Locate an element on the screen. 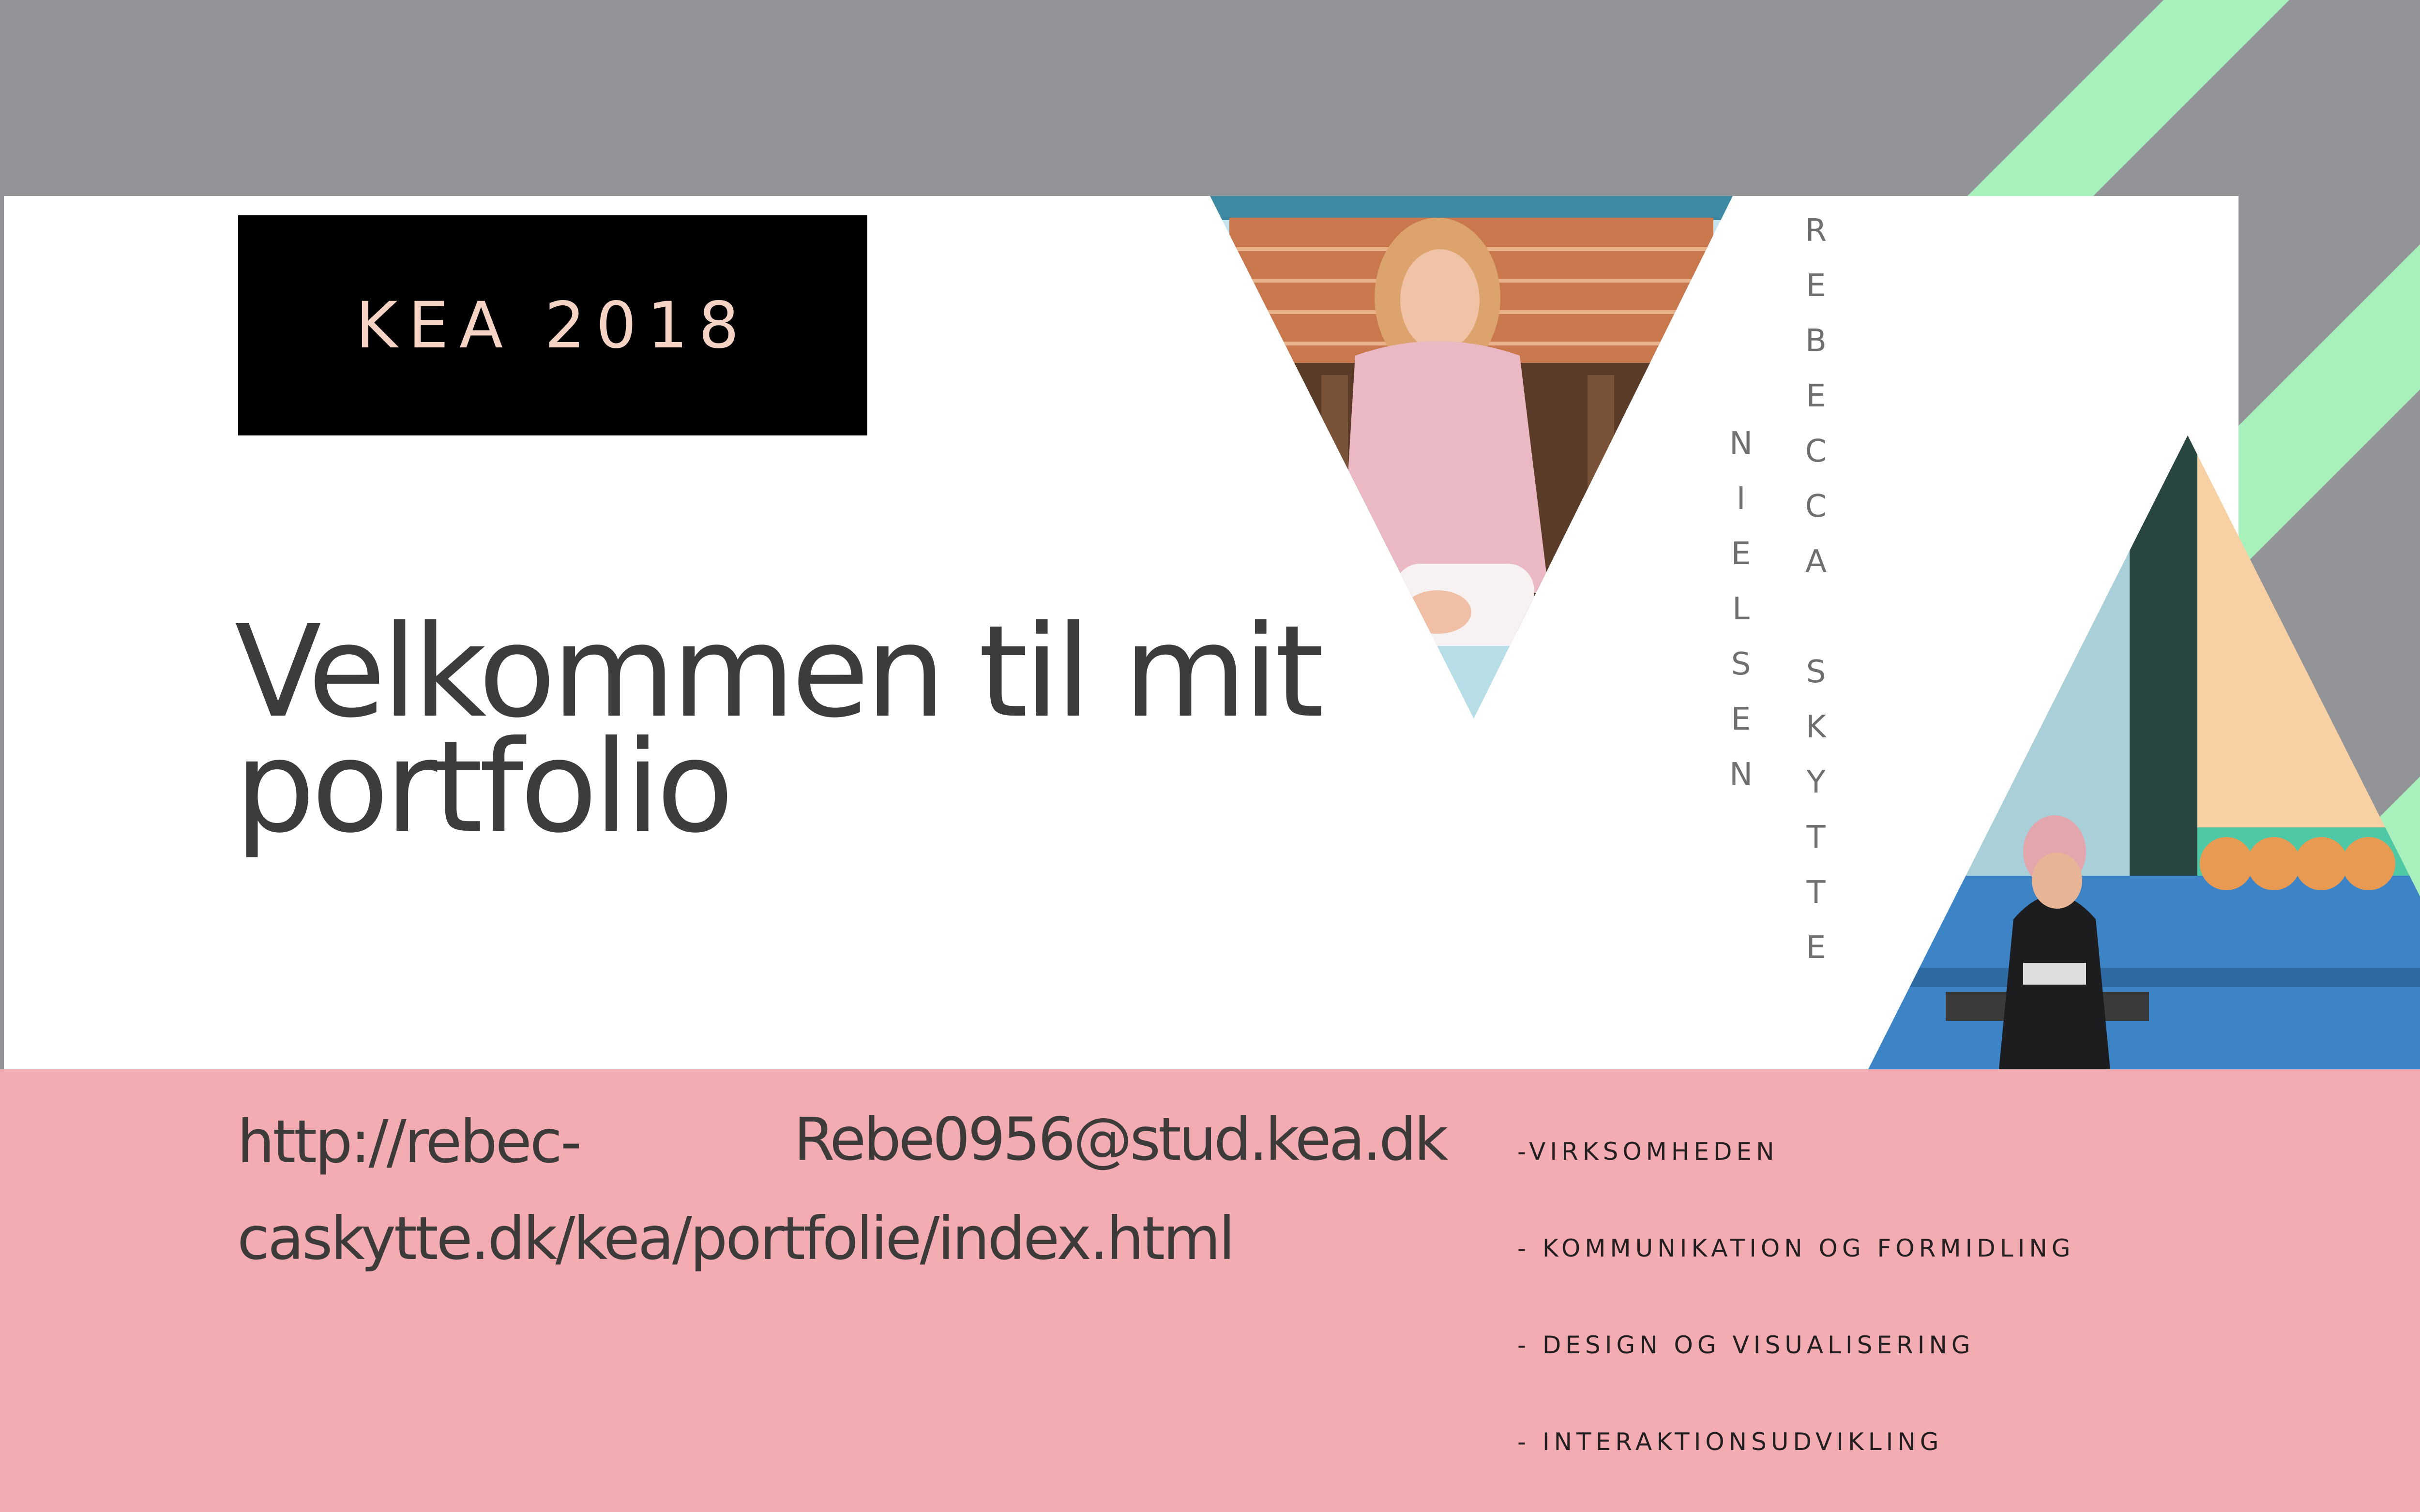 This screenshot has width=2420, height=1512. bench-photo-icon is located at coordinates (2144, 752).